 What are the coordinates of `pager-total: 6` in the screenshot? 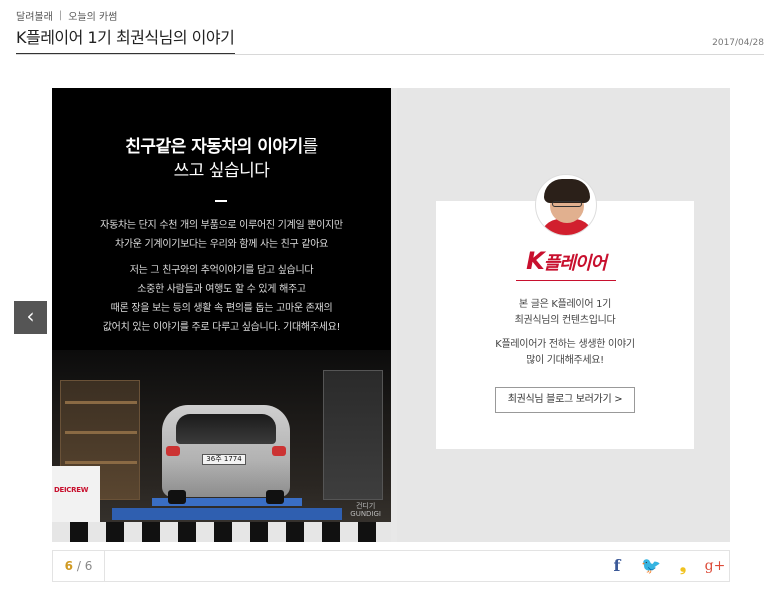 It's located at (88, 566).